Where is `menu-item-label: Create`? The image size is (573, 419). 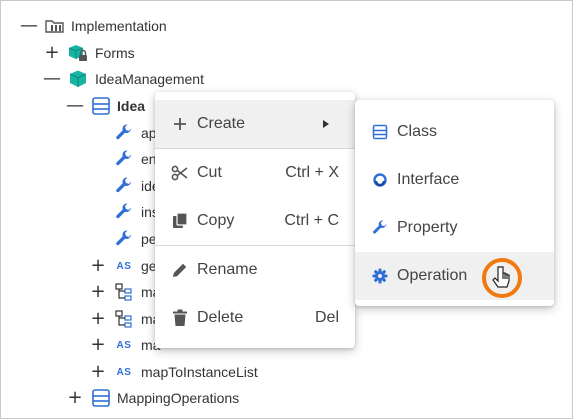 menu-item-label: Create is located at coordinates (221, 123).